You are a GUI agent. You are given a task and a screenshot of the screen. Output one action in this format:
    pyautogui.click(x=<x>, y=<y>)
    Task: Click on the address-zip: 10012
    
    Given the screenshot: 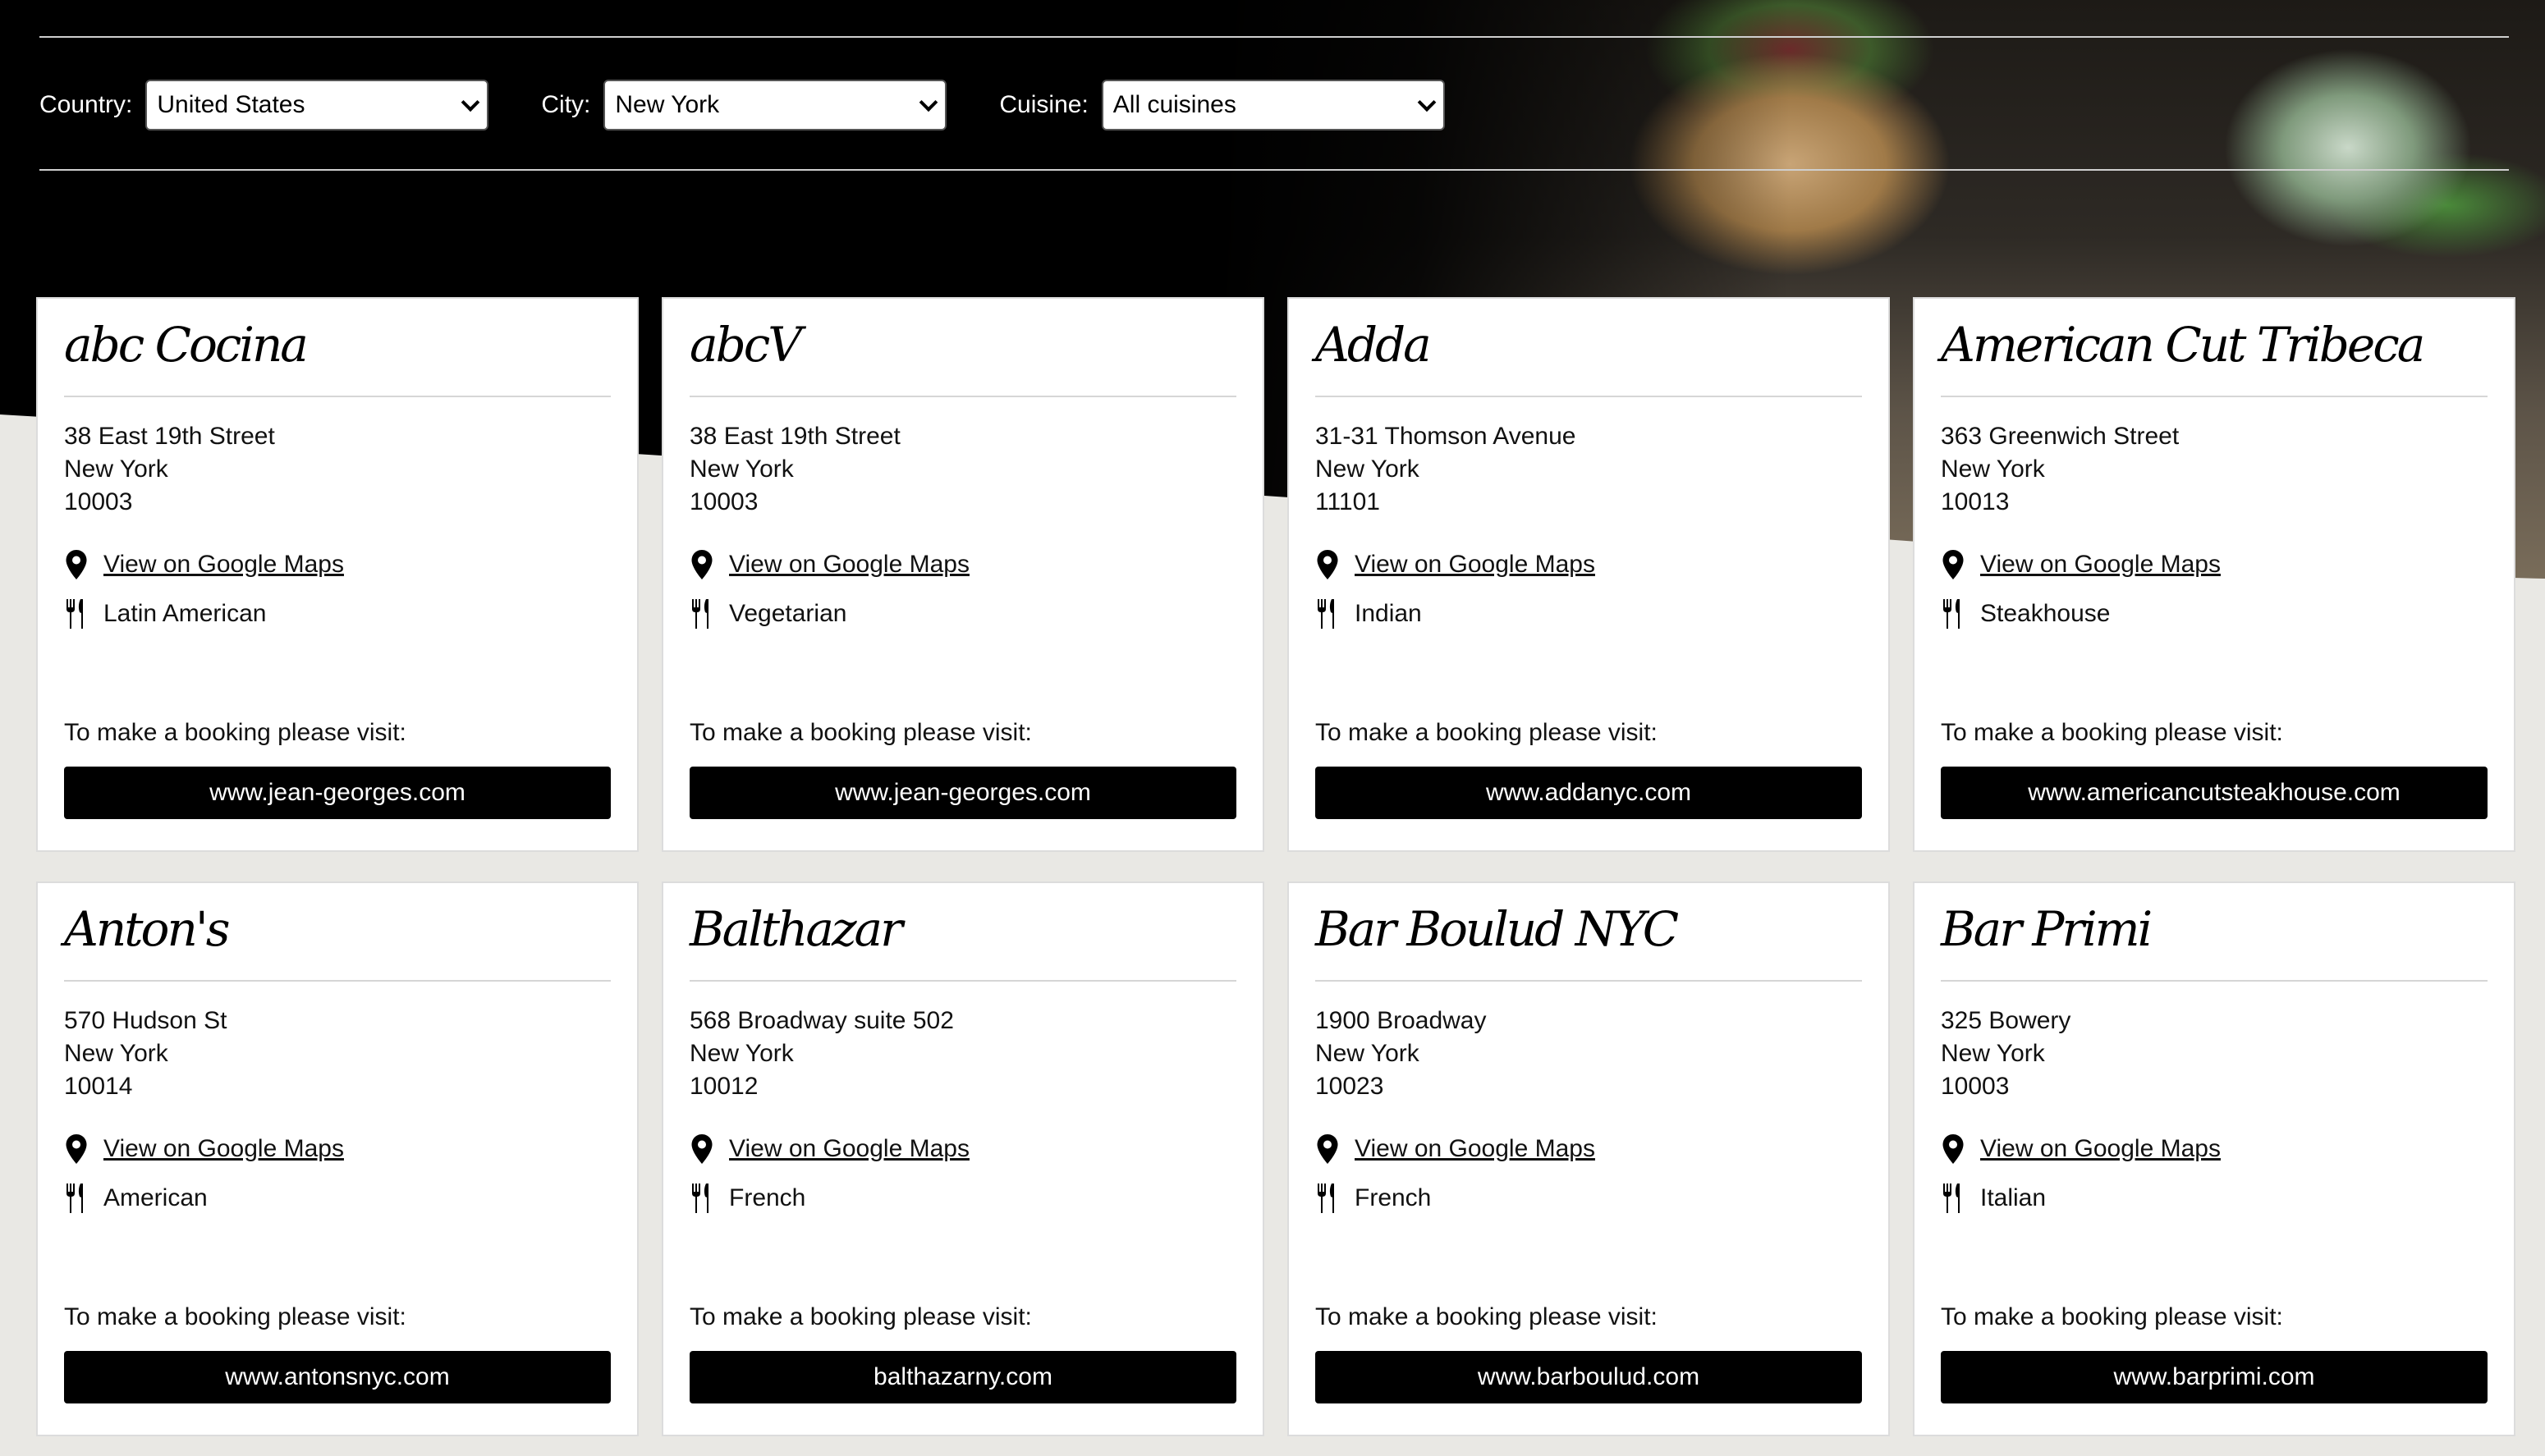 What is the action you would take?
    pyautogui.click(x=724, y=1086)
    